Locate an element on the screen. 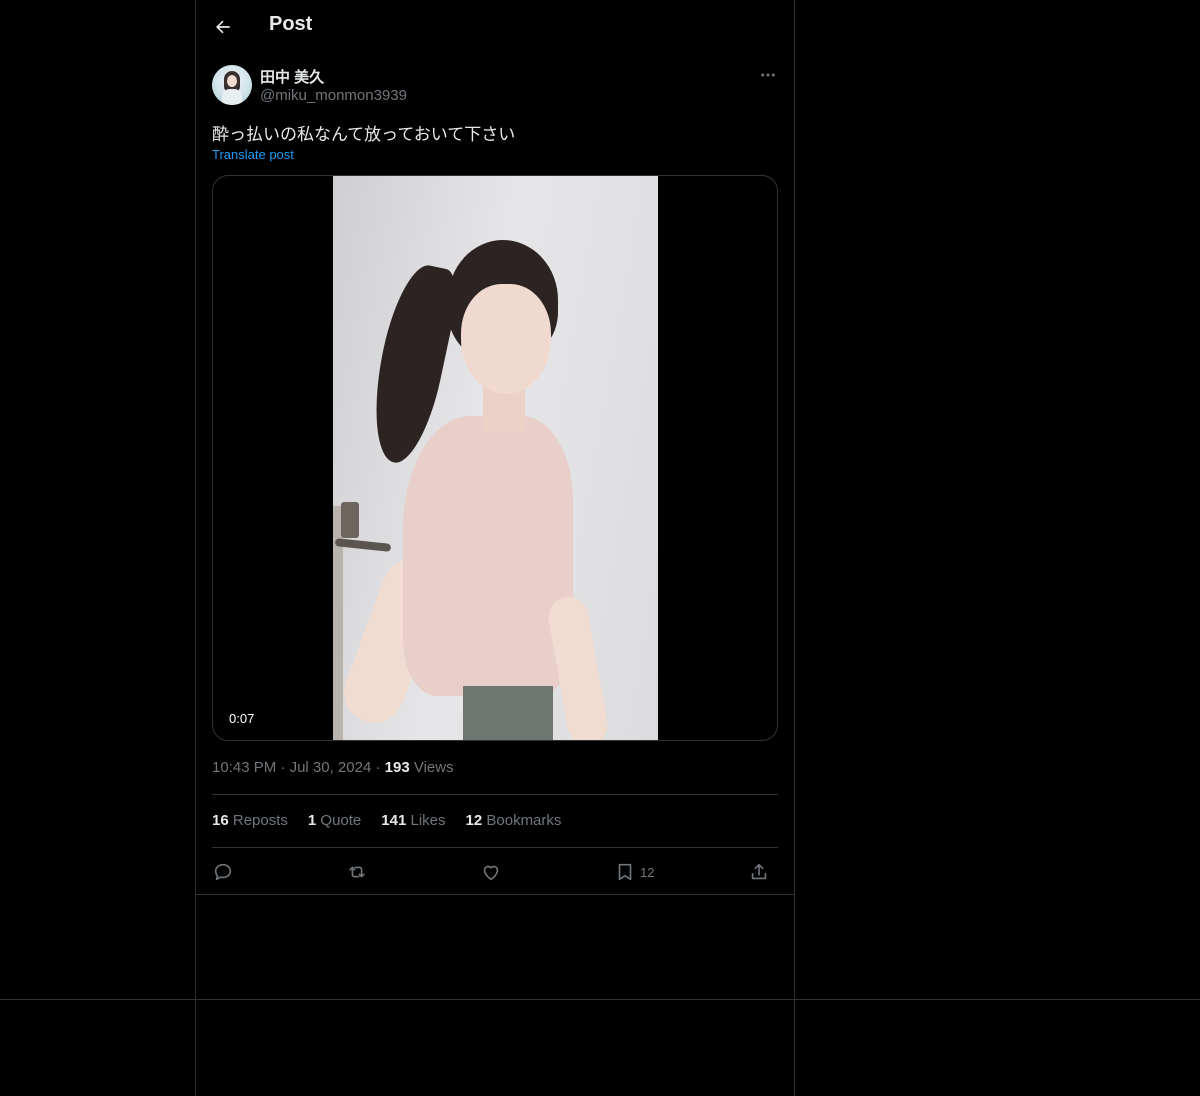 This screenshot has width=1200, height=1096. bookmarks-count: 12 is located at coordinates (474, 820).